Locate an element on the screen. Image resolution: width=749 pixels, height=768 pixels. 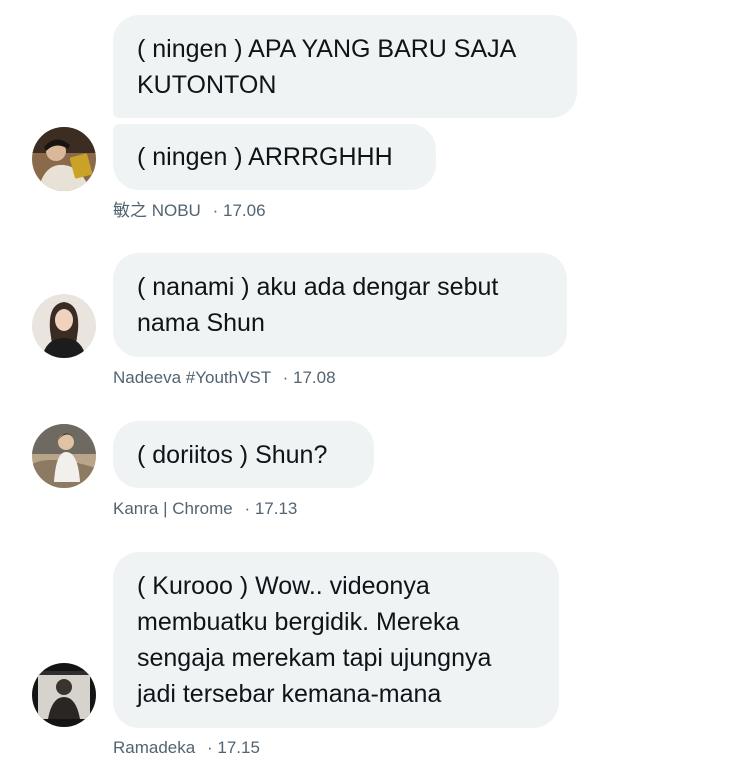
message-meta: 敏之 NOBU · 17.06 is located at coordinates (189, 211).